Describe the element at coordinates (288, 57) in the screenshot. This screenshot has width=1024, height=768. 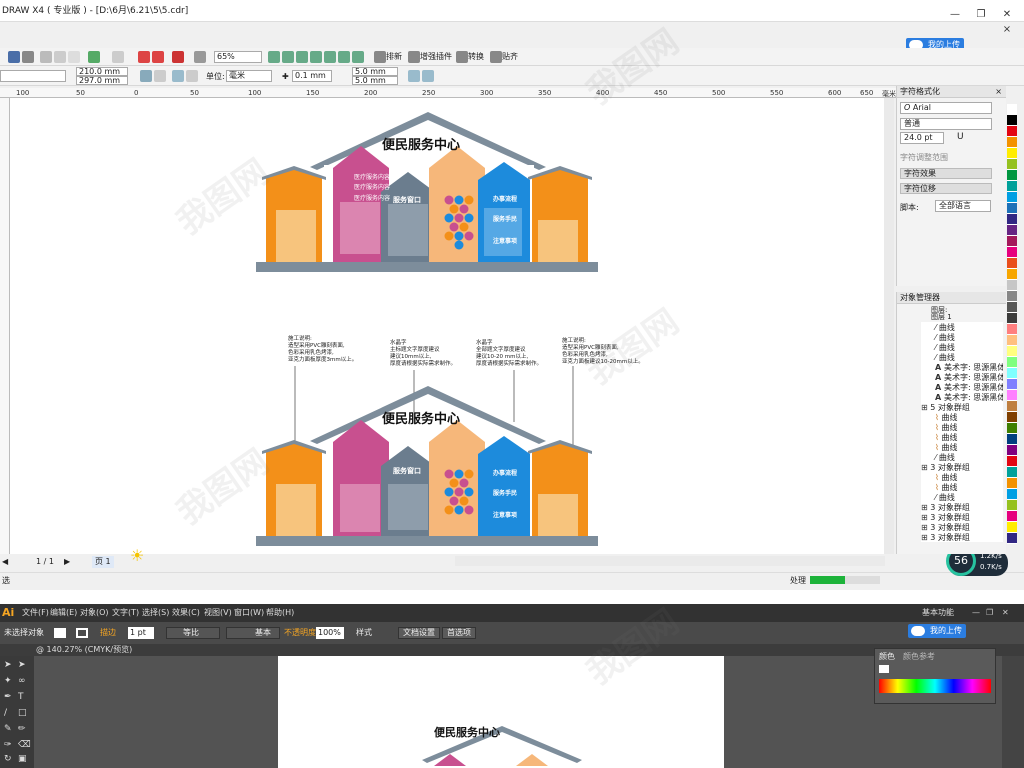
I see `zoom-out-icon` at that location.